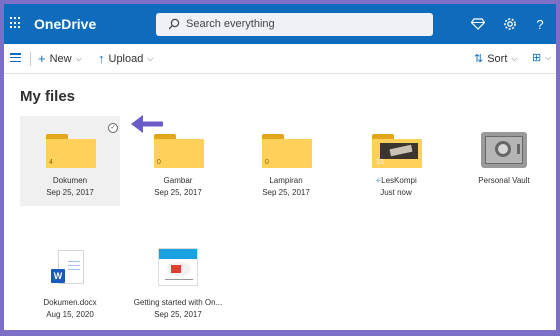  I want to click on file-tile-lampiran: 0 Lampiran Sep 25, 2017, so click(286, 161).